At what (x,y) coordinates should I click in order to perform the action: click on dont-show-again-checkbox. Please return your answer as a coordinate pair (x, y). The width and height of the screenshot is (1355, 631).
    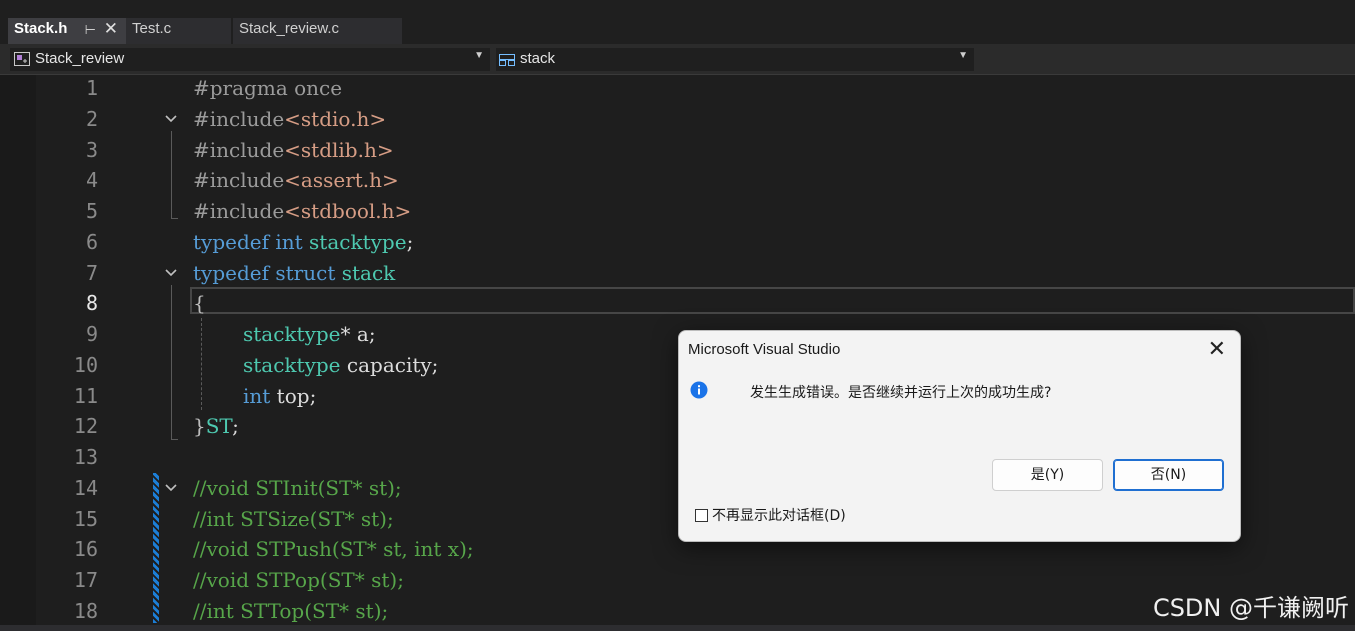
    Looking at the image, I should click on (701, 515).